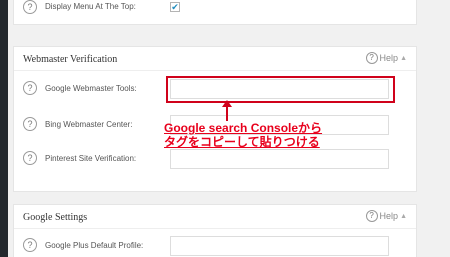  I want to click on google-plus-profile-label: Google Plus Default Profile:, so click(94, 245).